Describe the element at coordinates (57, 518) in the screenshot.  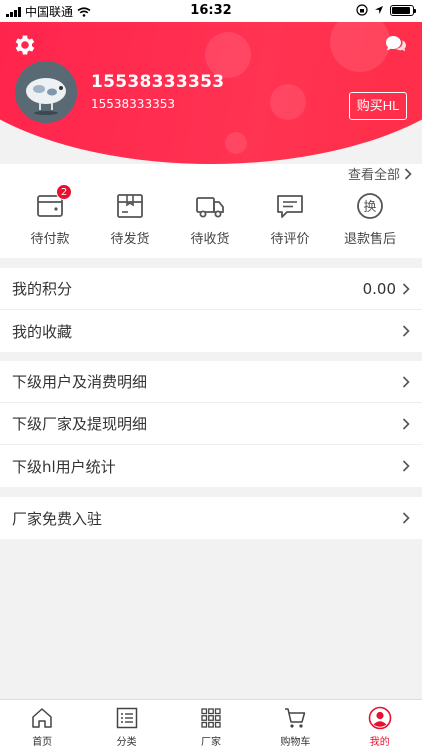
I see `menu-label: 厂家免费入驻` at that location.